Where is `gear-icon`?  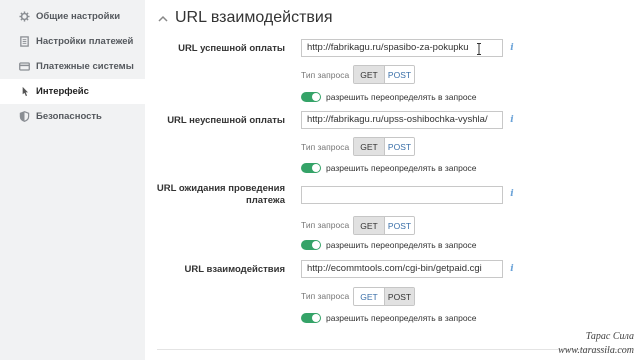
gear-icon is located at coordinates (24, 16).